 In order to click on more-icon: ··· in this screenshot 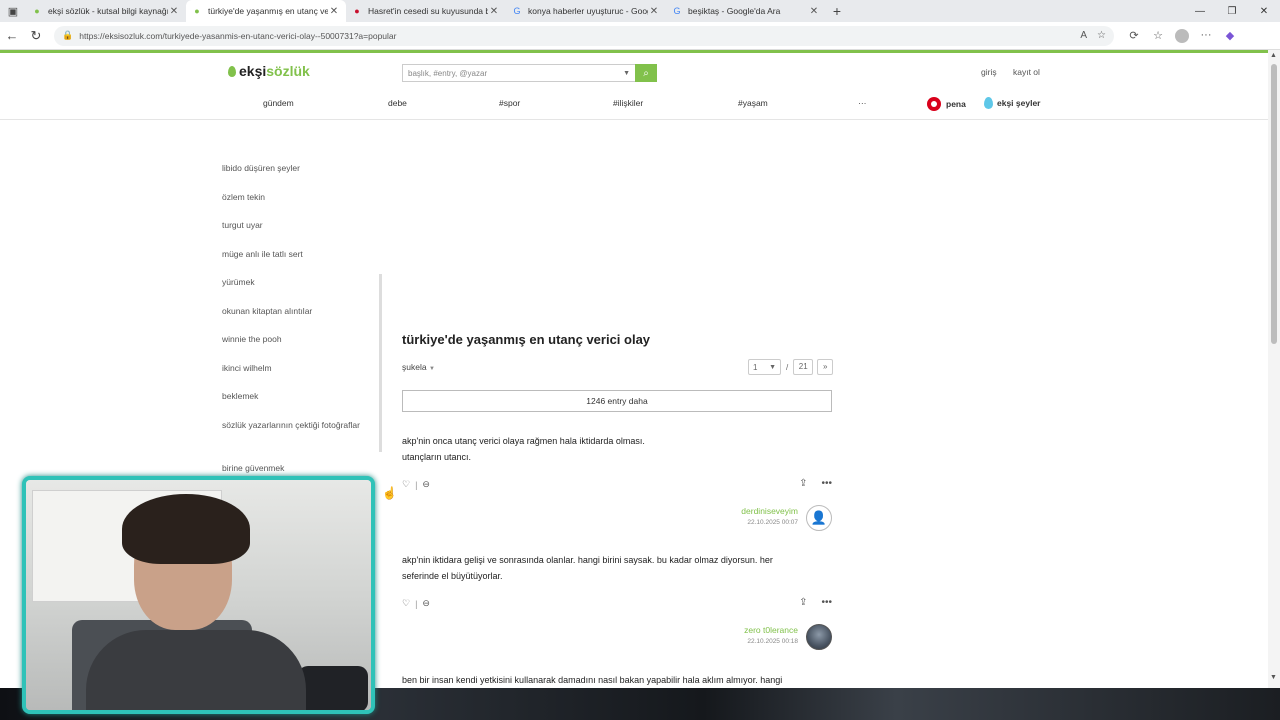, I will do `click(1206, 36)`.